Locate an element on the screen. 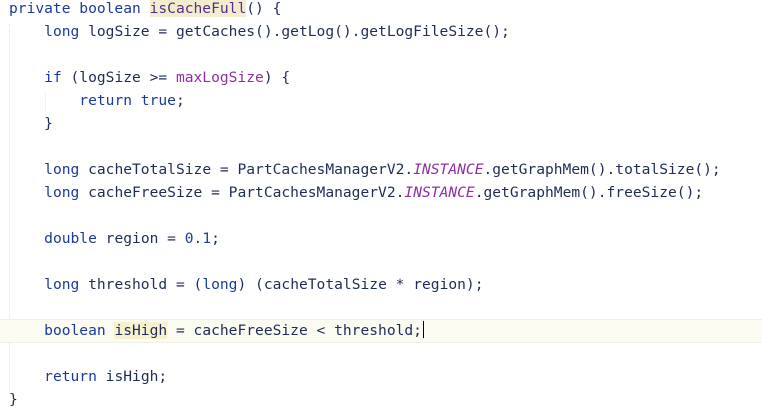  code-token: threshold = ( is located at coordinates (145, 284).